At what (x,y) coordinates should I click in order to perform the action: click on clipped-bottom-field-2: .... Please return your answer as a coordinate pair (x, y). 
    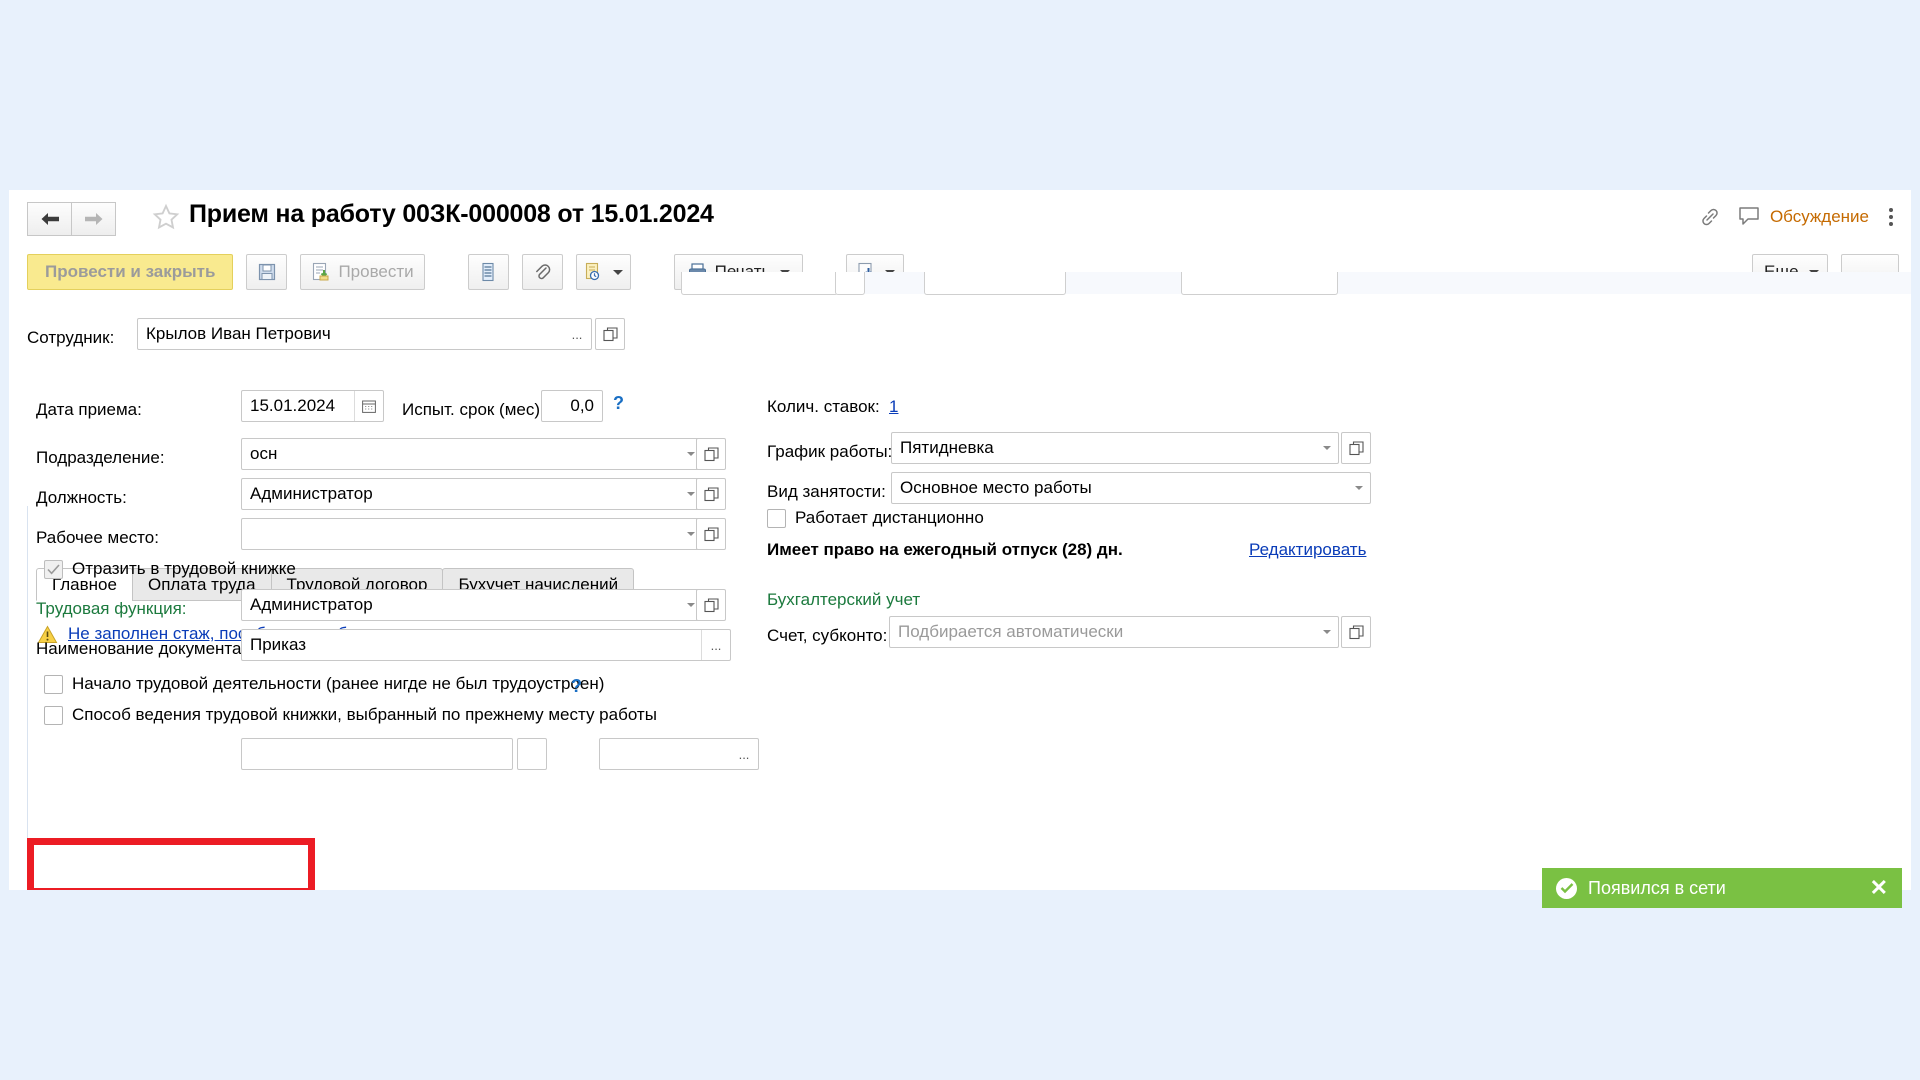
    Looking at the image, I should click on (679, 754).